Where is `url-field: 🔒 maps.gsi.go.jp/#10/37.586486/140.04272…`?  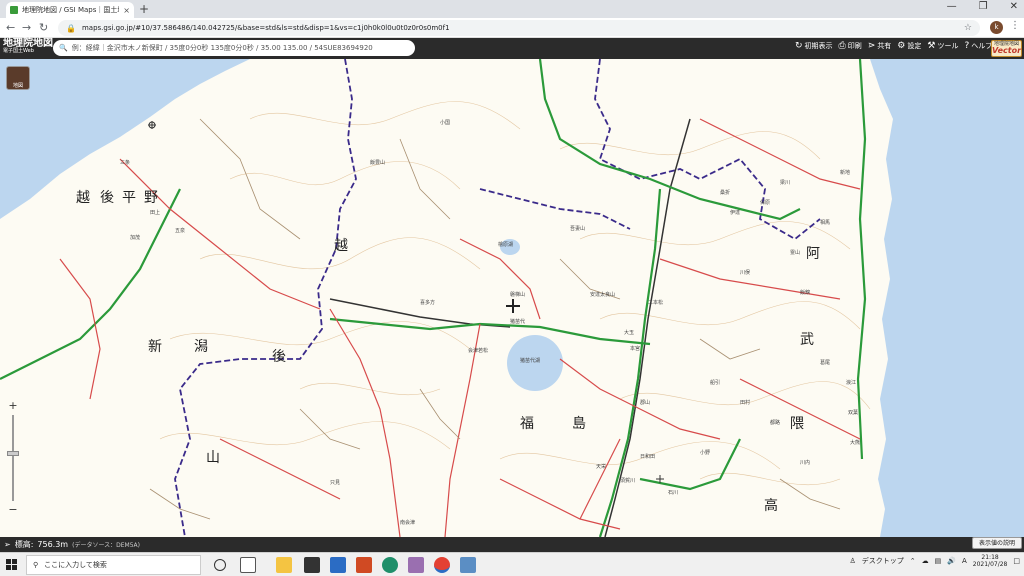
url-field: 🔒 maps.gsi.go.jp/#10/37.586486/140.04272… is located at coordinates (519, 28).